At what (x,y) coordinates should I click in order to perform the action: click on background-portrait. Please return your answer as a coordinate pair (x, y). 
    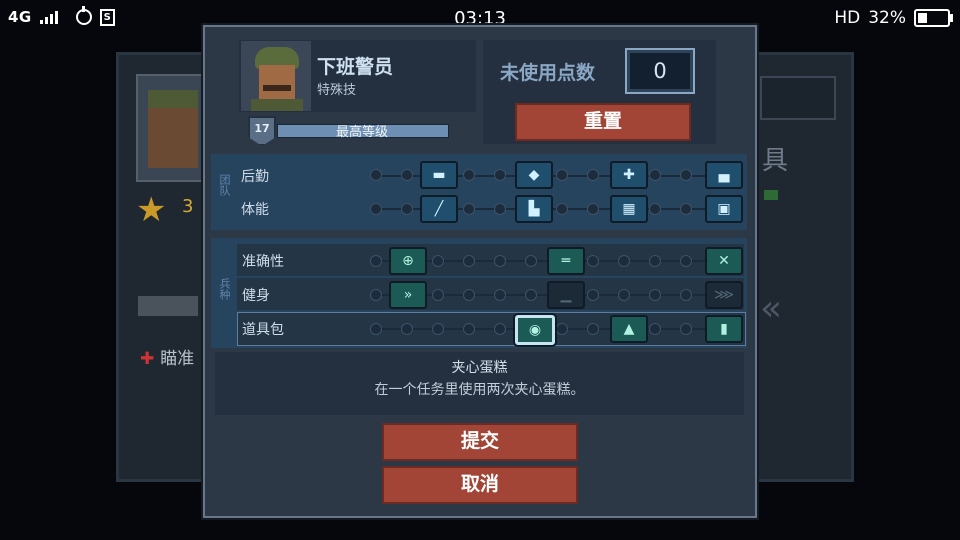
    Looking at the image, I should click on (172, 128).